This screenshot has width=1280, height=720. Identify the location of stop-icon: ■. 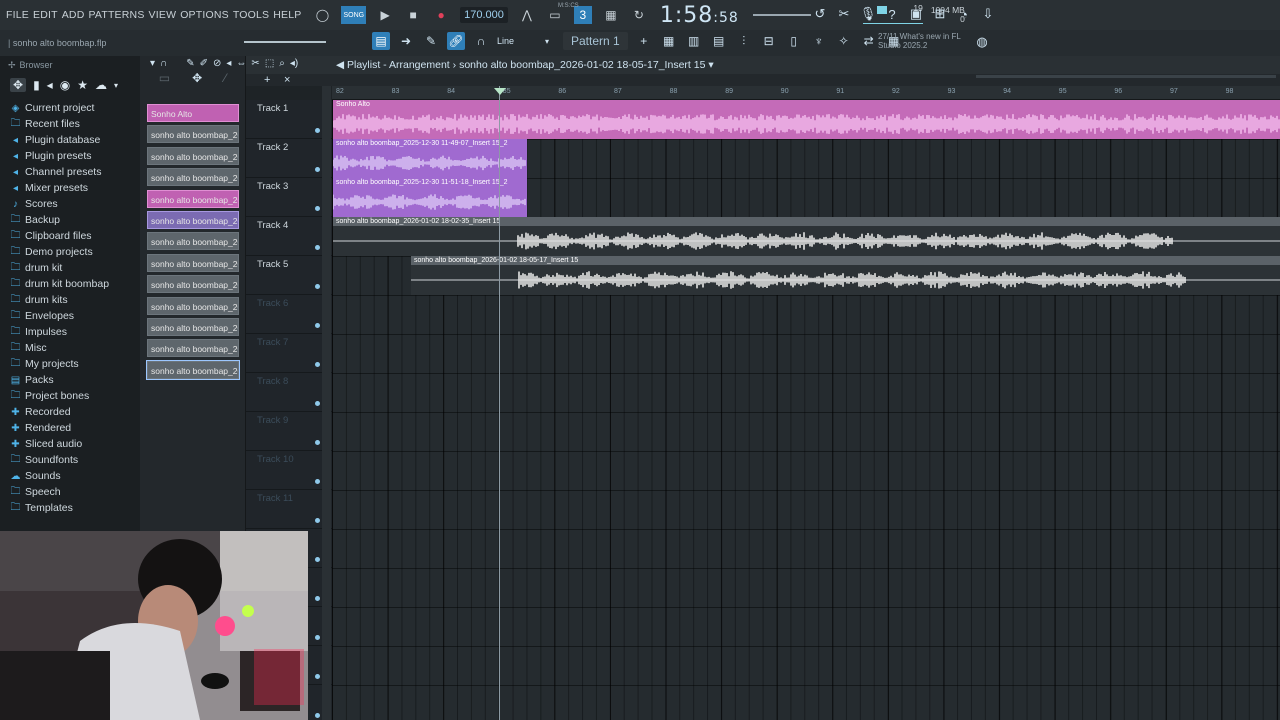
(413, 15).